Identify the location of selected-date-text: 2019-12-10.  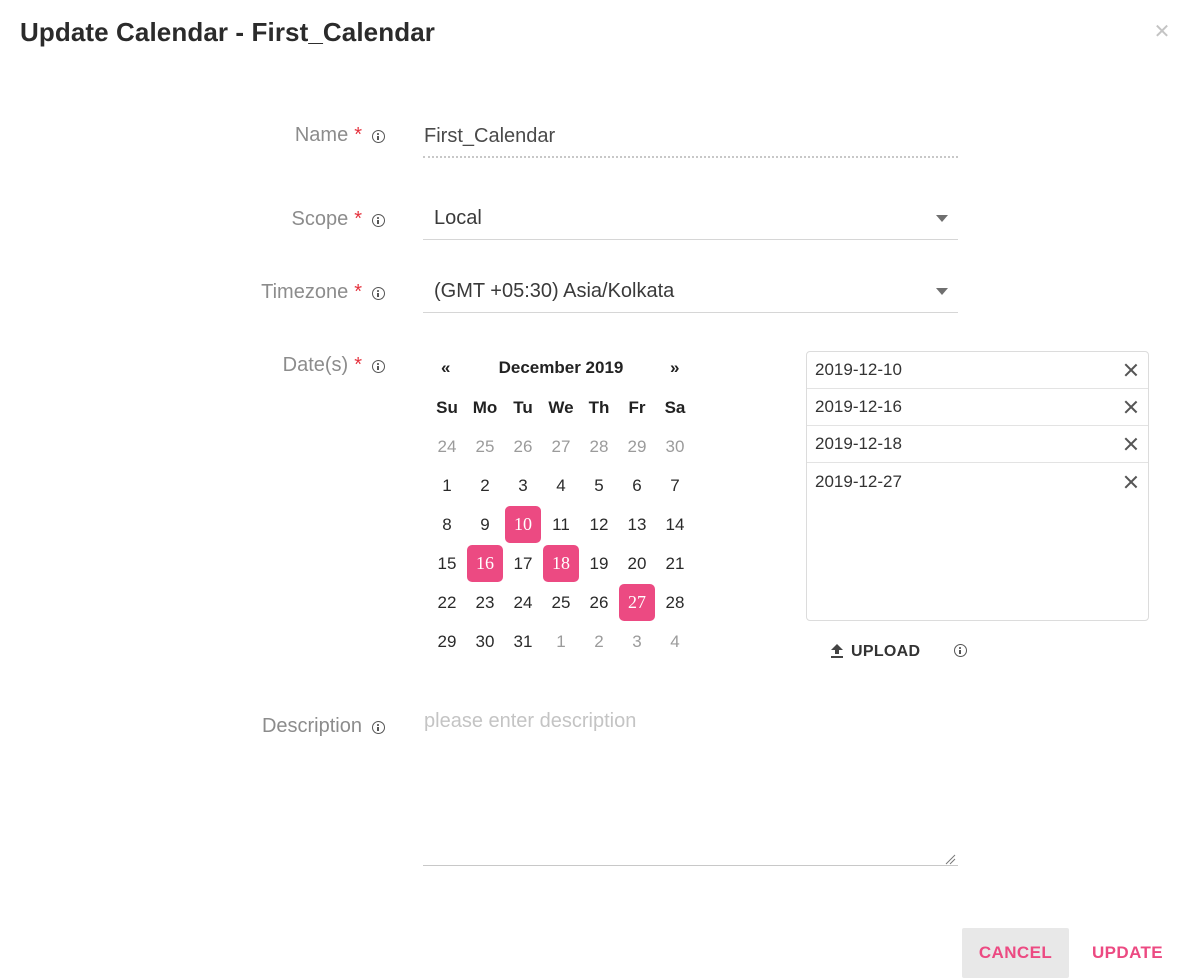
(858, 369).